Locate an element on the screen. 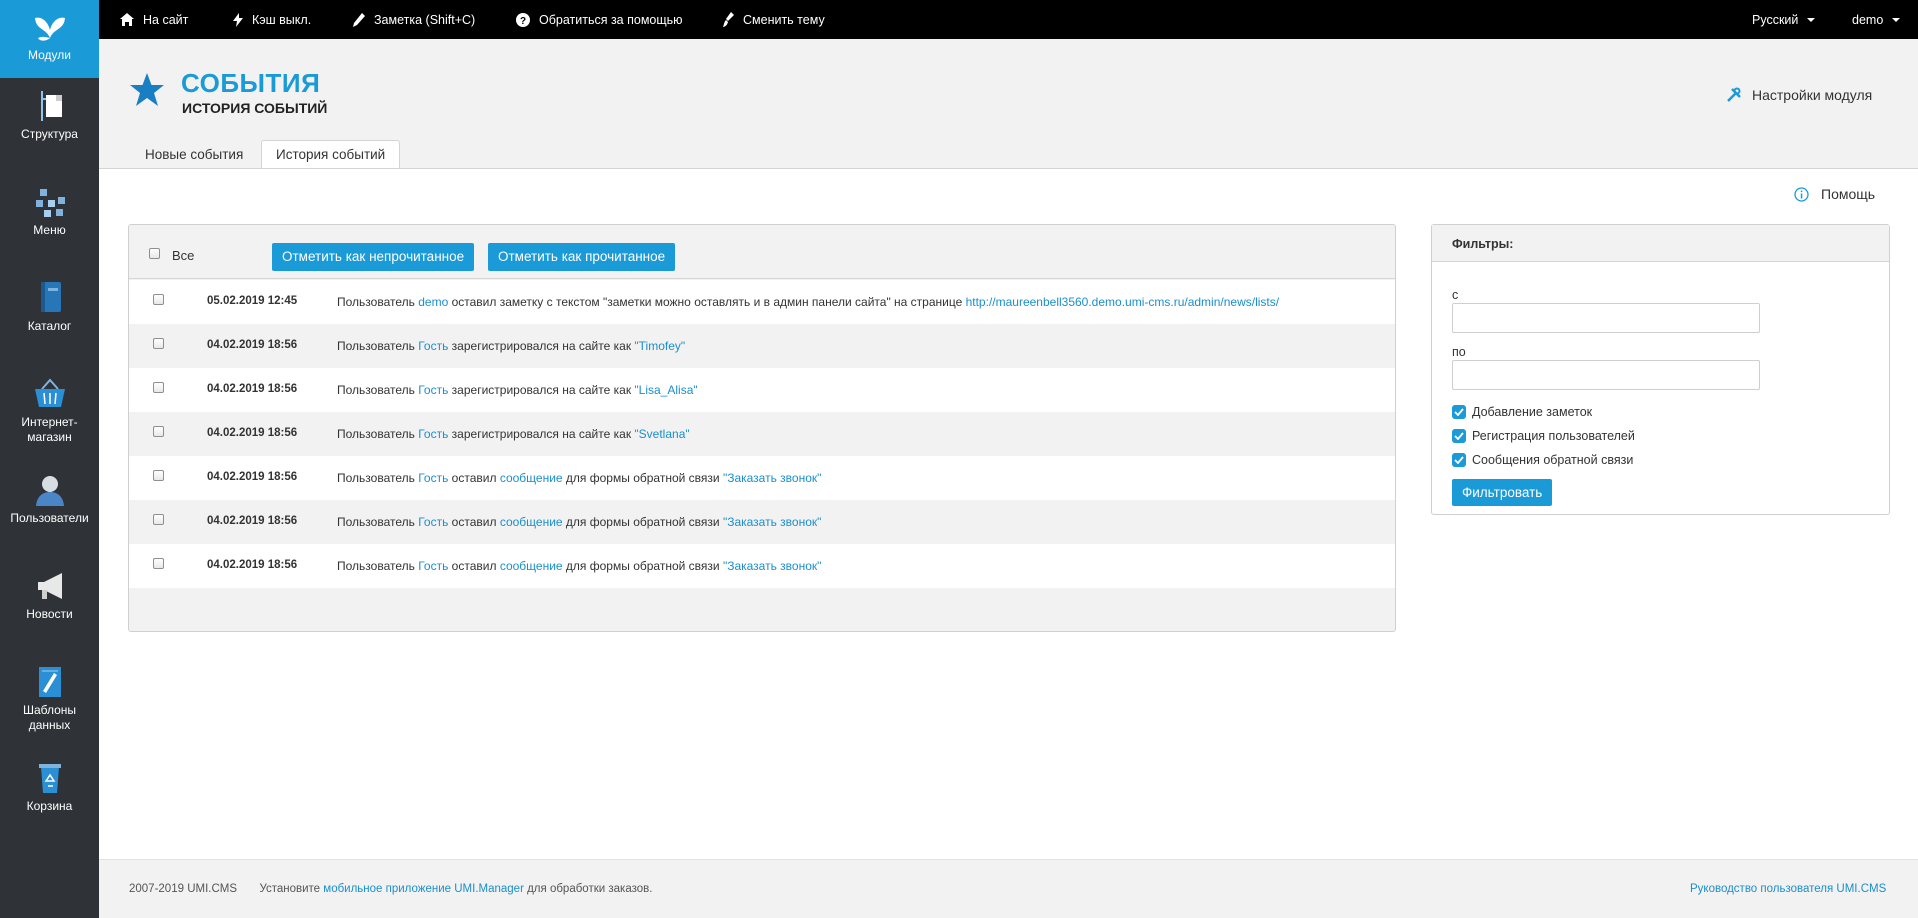  event-login-link: "Svetlana" is located at coordinates (661, 434).